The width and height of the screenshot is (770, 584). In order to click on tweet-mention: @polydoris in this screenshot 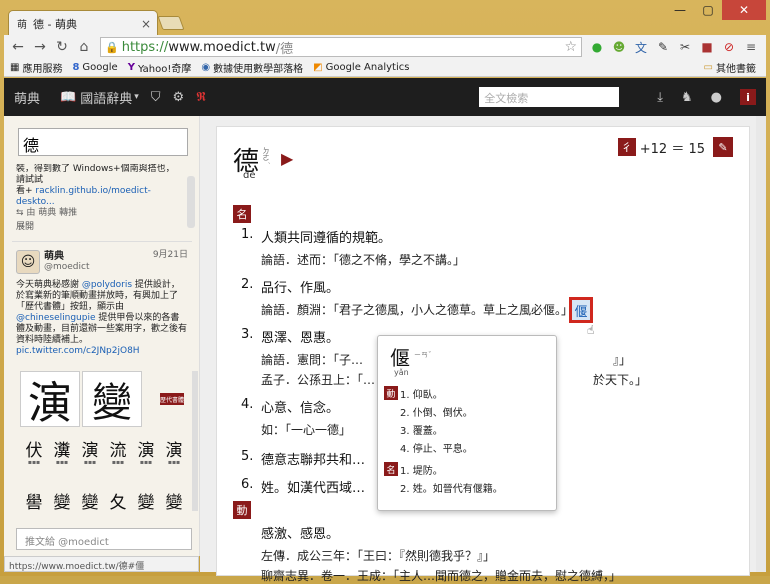, I will do `click(107, 285)`.